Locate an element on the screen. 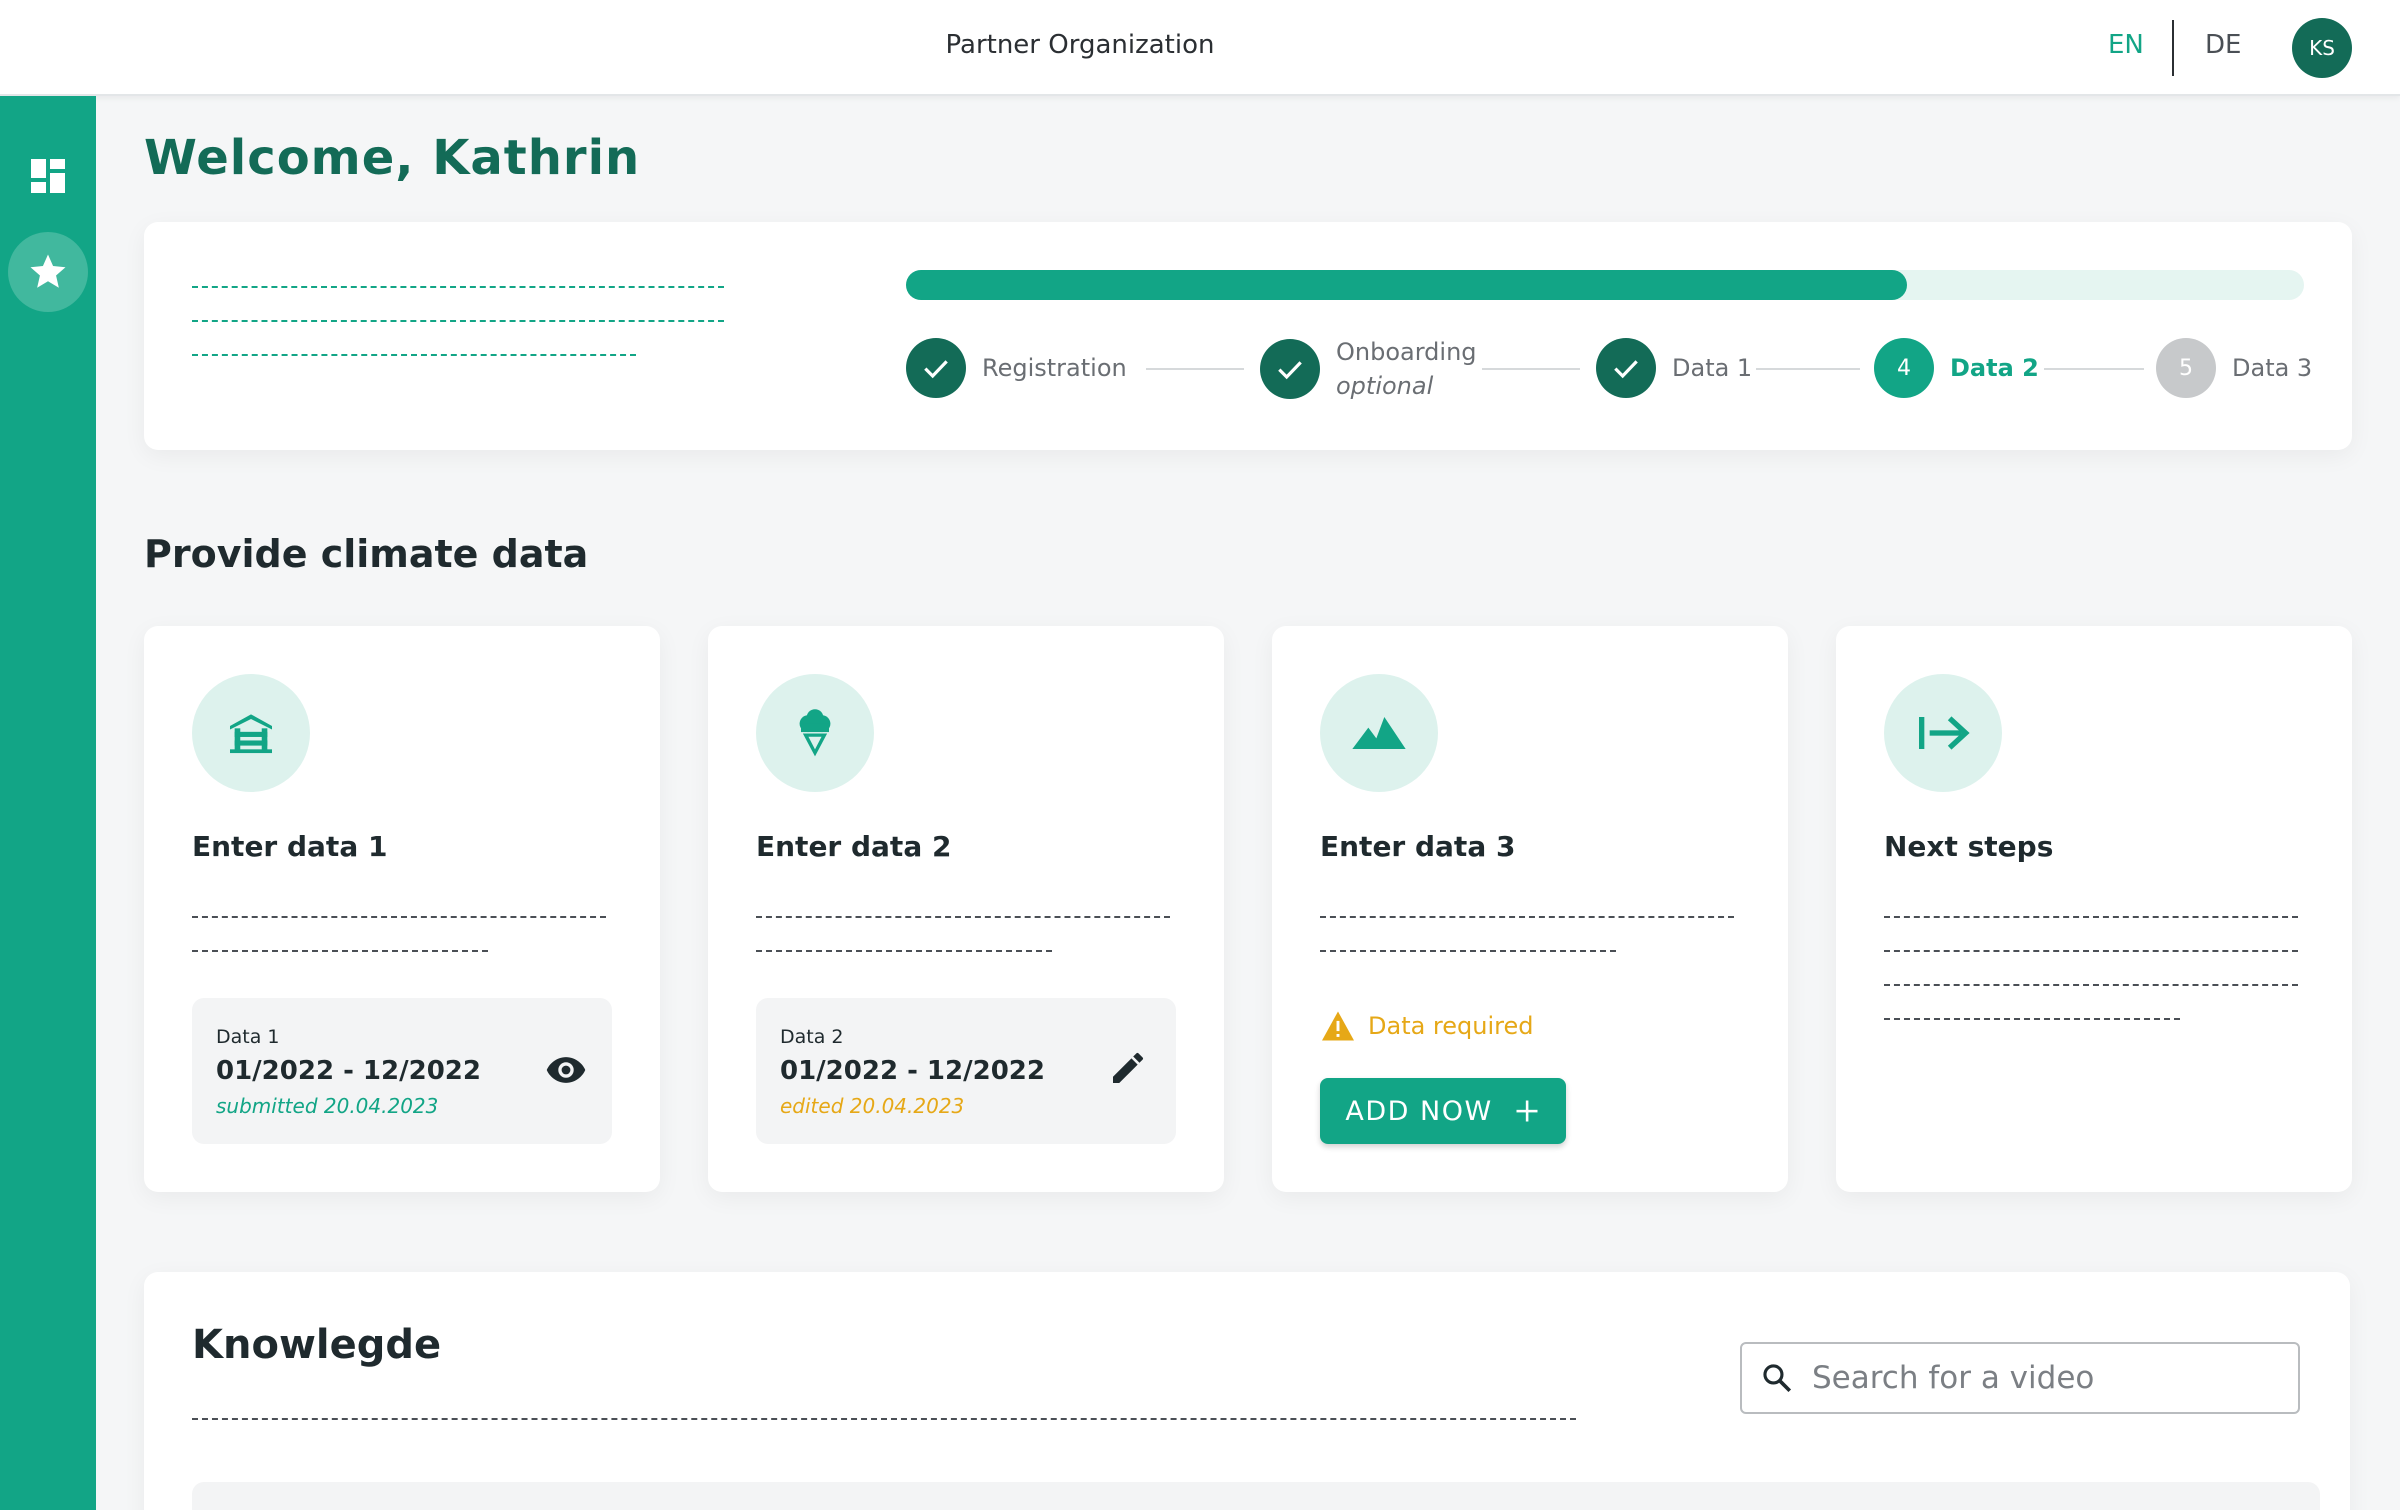  card-title: Enter data 1 is located at coordinates (290, 846).